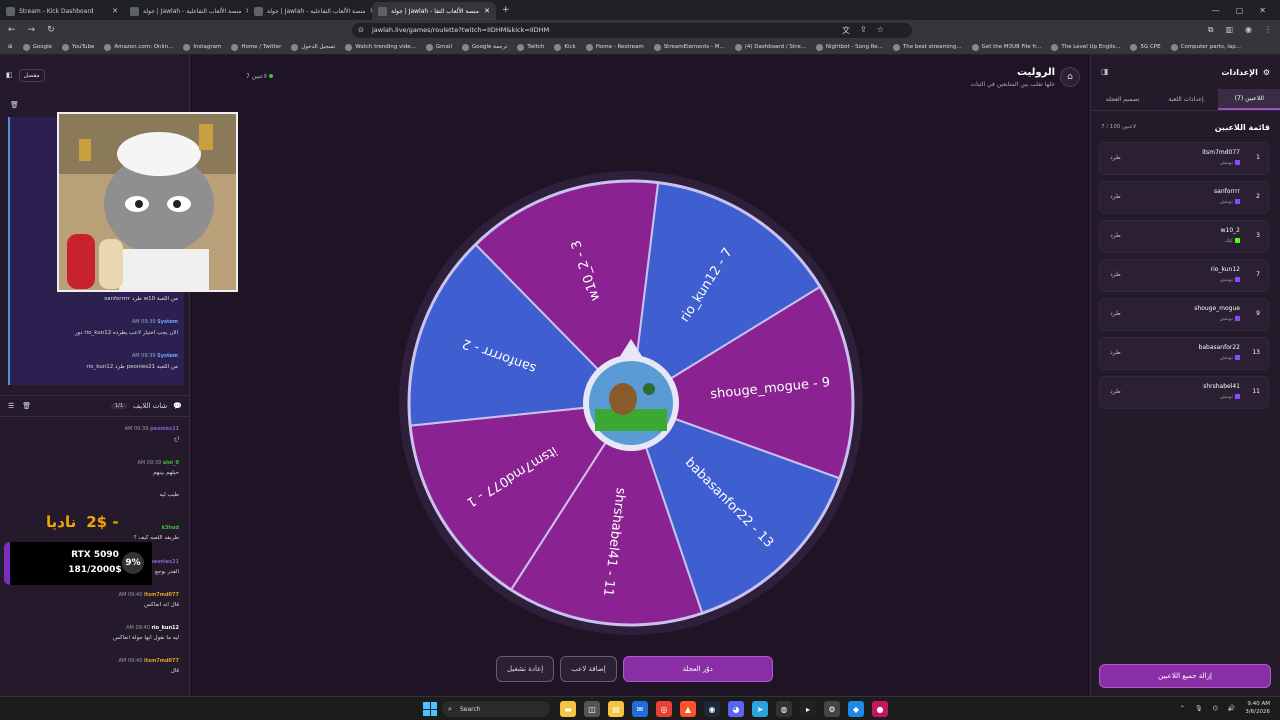  Describe the element at coordinates (10, 47) in the screenshot. I see `apps-icon: ⊞` at that location.